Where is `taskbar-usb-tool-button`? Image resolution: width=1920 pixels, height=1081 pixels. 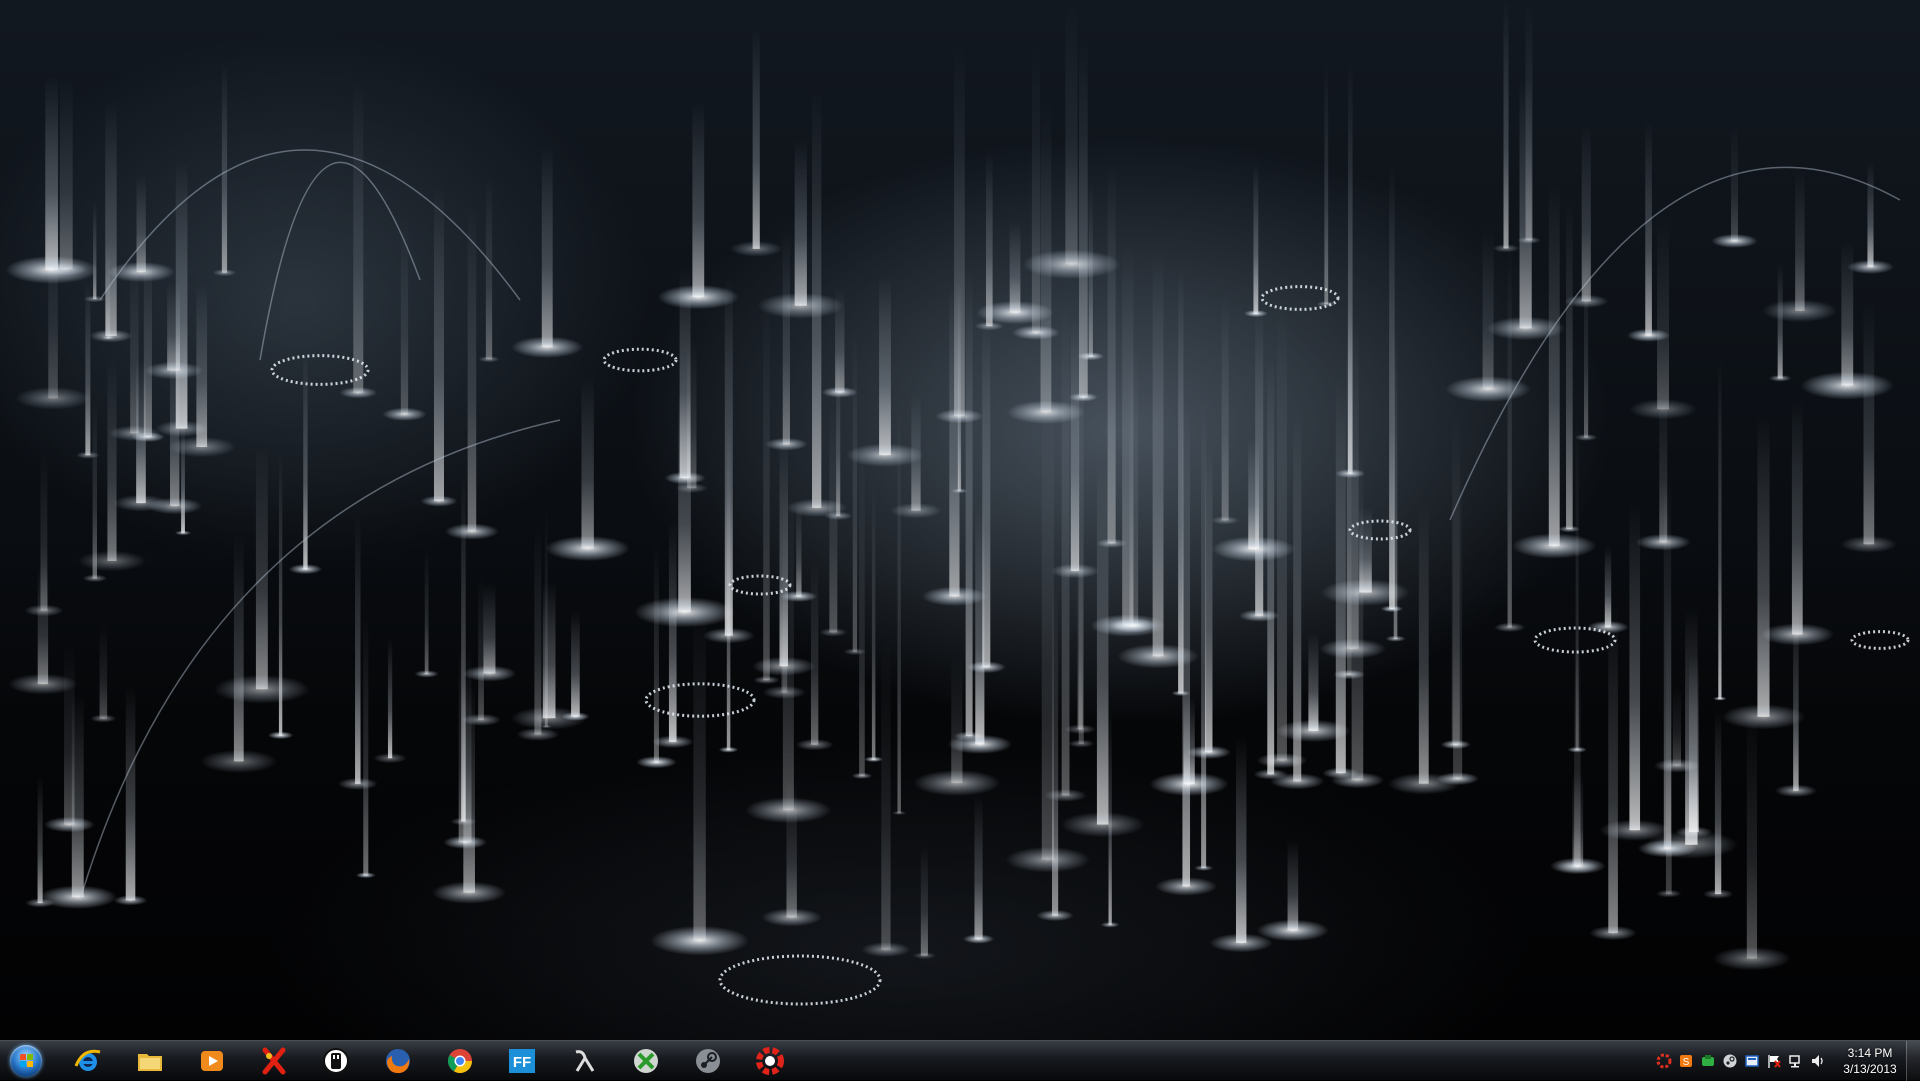 taskbar-usb-tool-button is located at coordinates (336, 1061).